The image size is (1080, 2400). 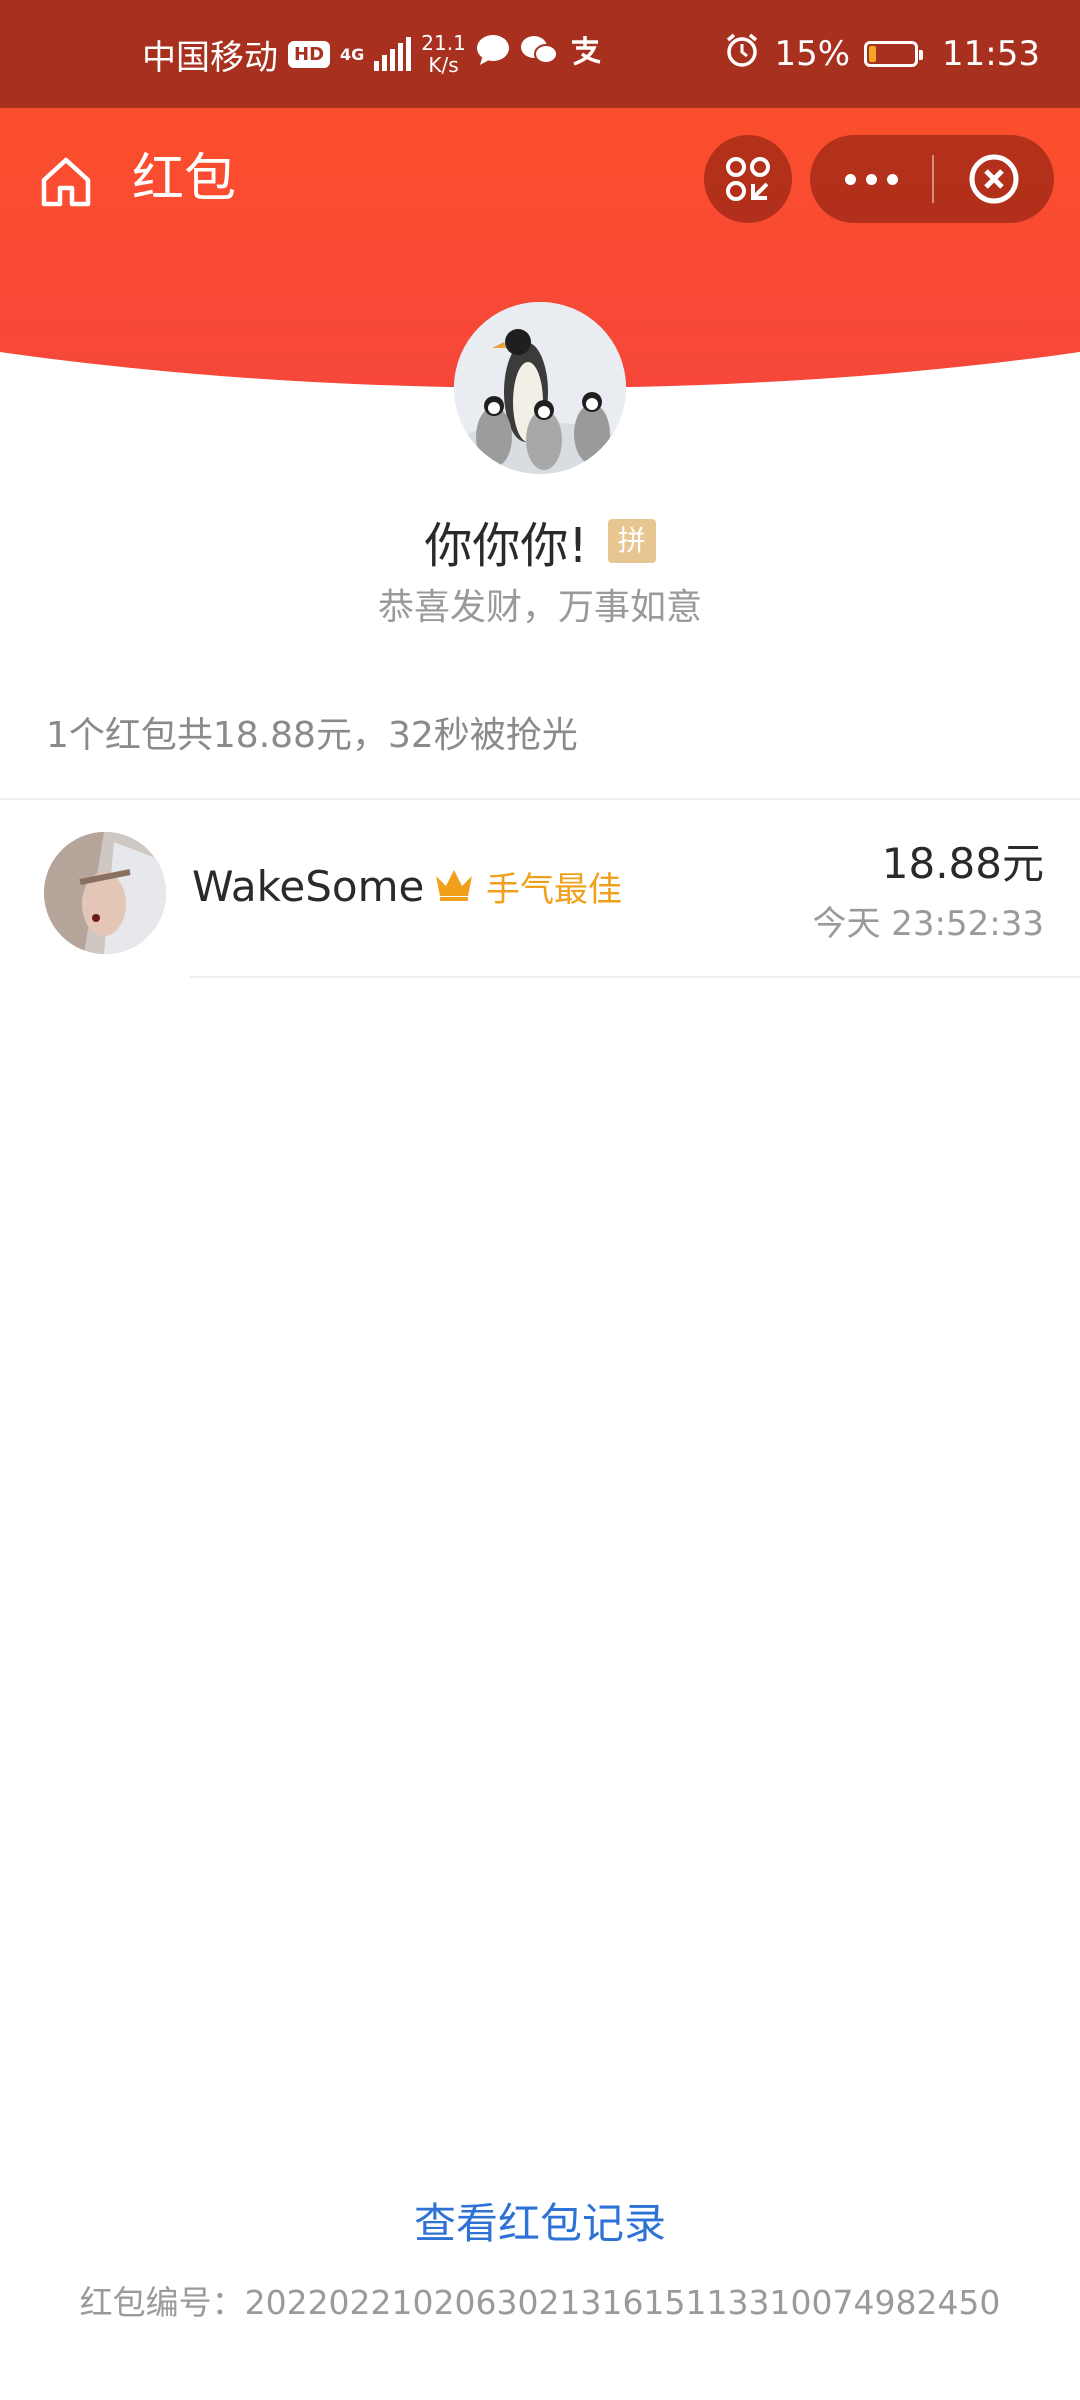 I want to click on pin-badge: 拼, so click(x=631, y=541).